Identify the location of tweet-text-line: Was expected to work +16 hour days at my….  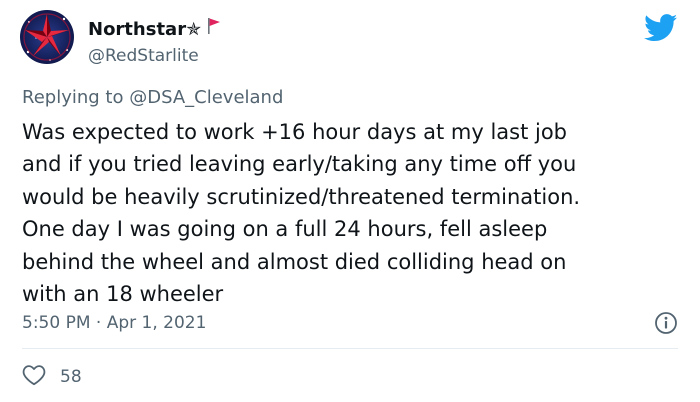
(295, 132).